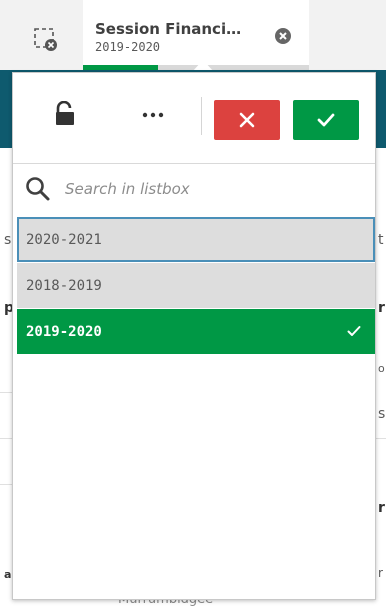  What do you see at coordinates (64, 331) in the screenshot?
I see `list-item-label: 2019-2020` at bounding box center [64, 331].